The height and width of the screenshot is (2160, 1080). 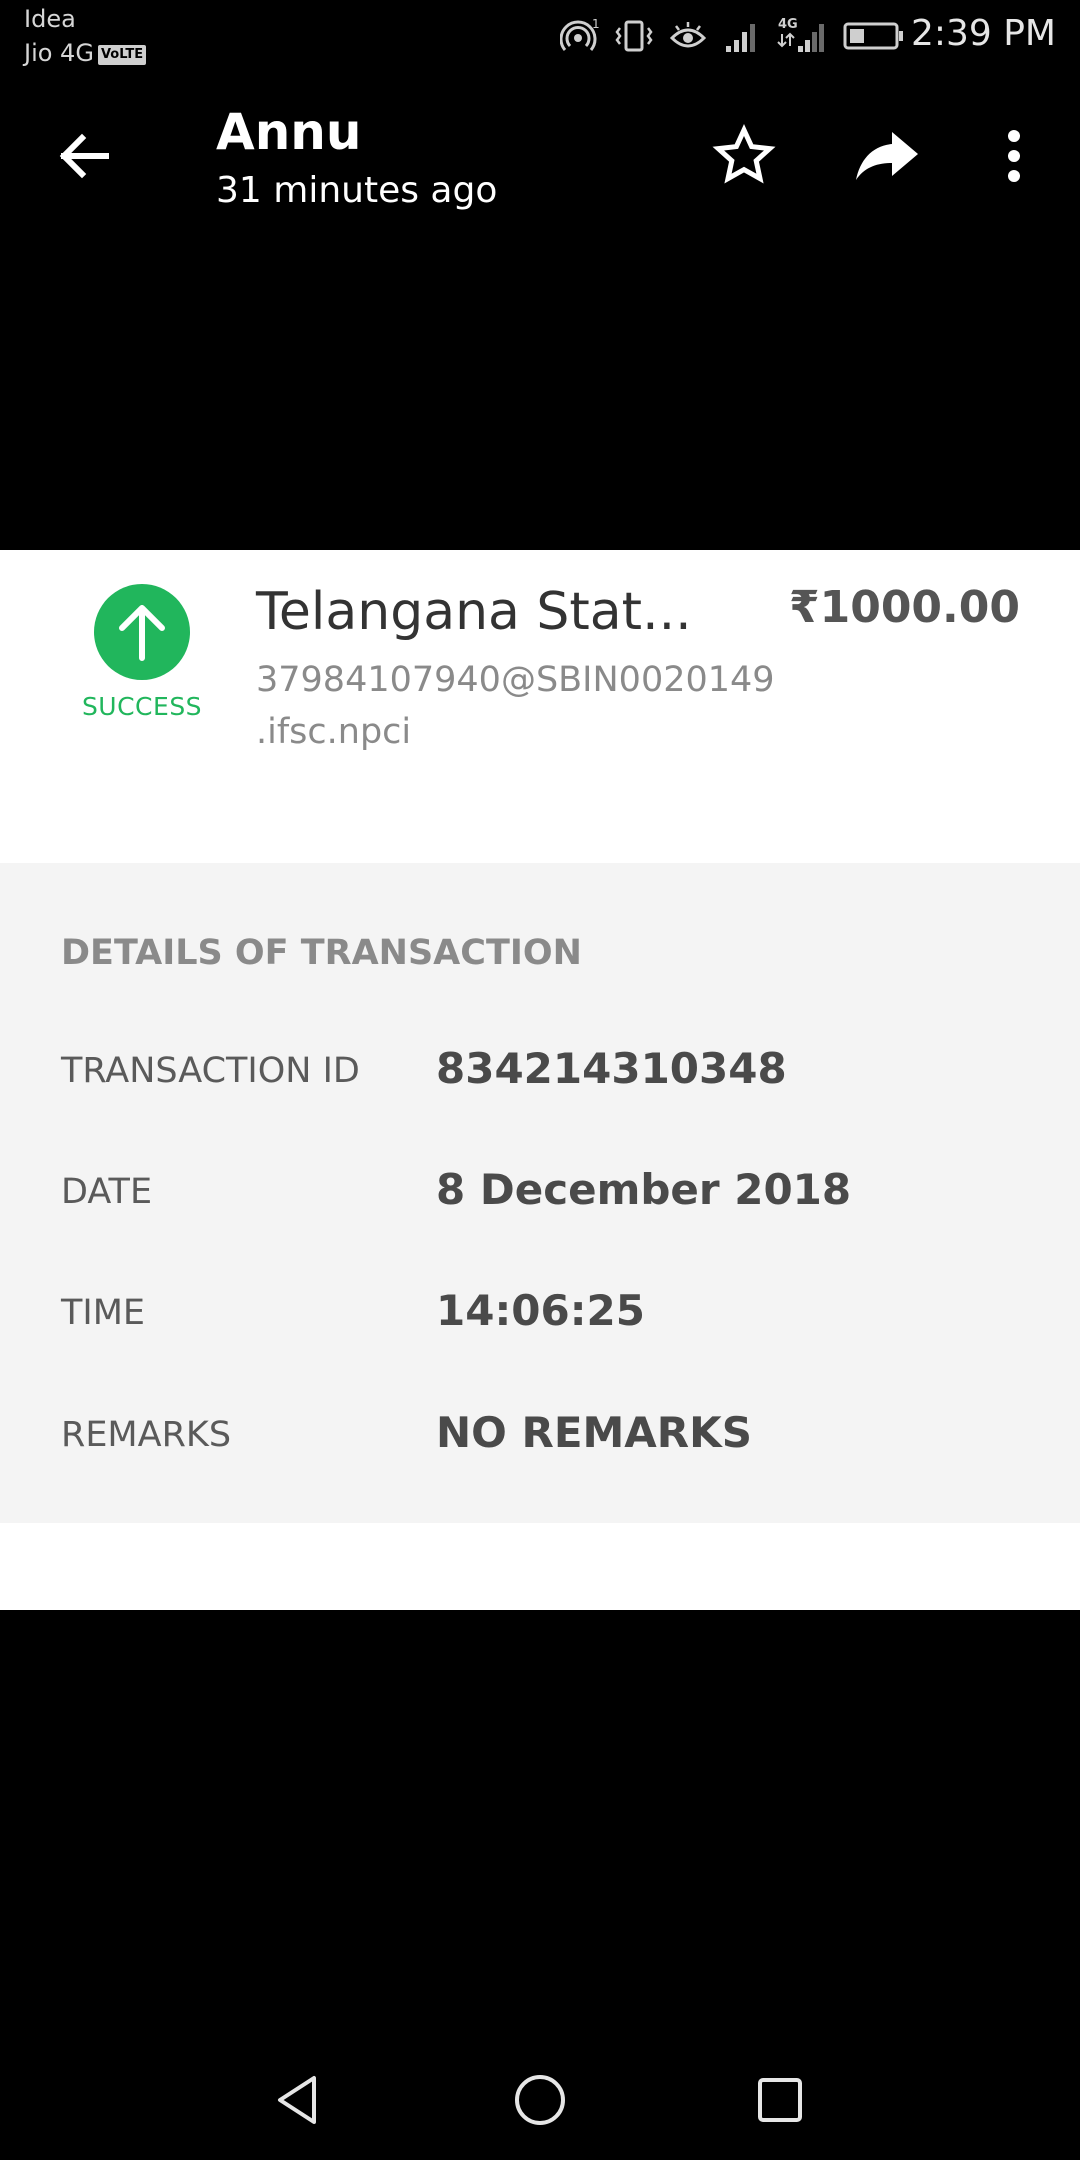 I want to click on network-type-label: 4G, so click(x=788, y=24).